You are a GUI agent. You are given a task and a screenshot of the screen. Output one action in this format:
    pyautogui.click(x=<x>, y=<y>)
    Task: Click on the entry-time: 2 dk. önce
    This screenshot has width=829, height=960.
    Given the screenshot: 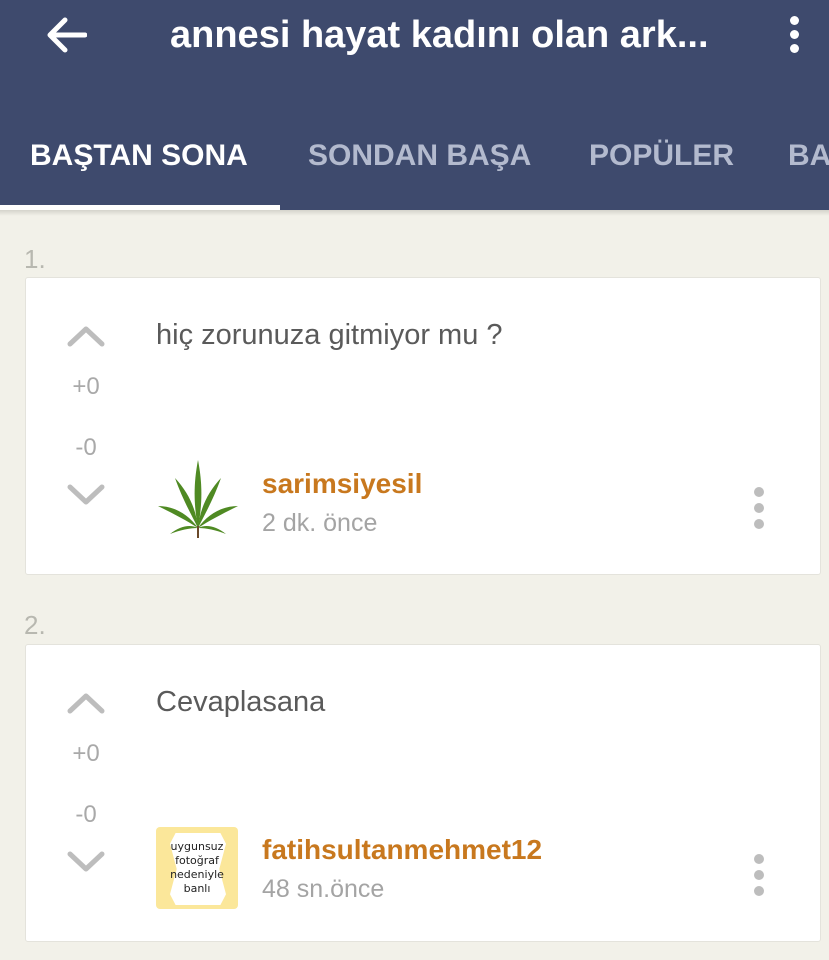 What is the action you would take?
    pyautogui.click(x=319, y=523)
    